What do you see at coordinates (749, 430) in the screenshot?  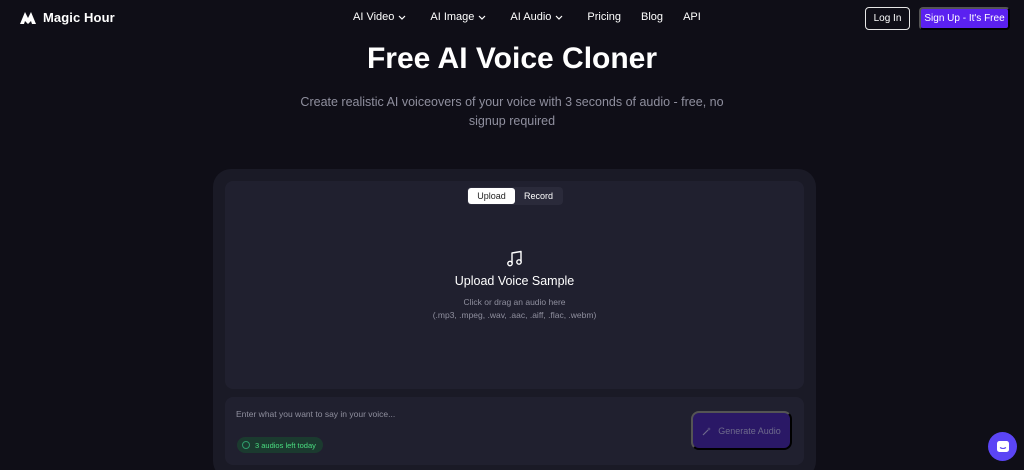 I see `generate-audio-label: Generate Audio` at bounding box center [749, 430].